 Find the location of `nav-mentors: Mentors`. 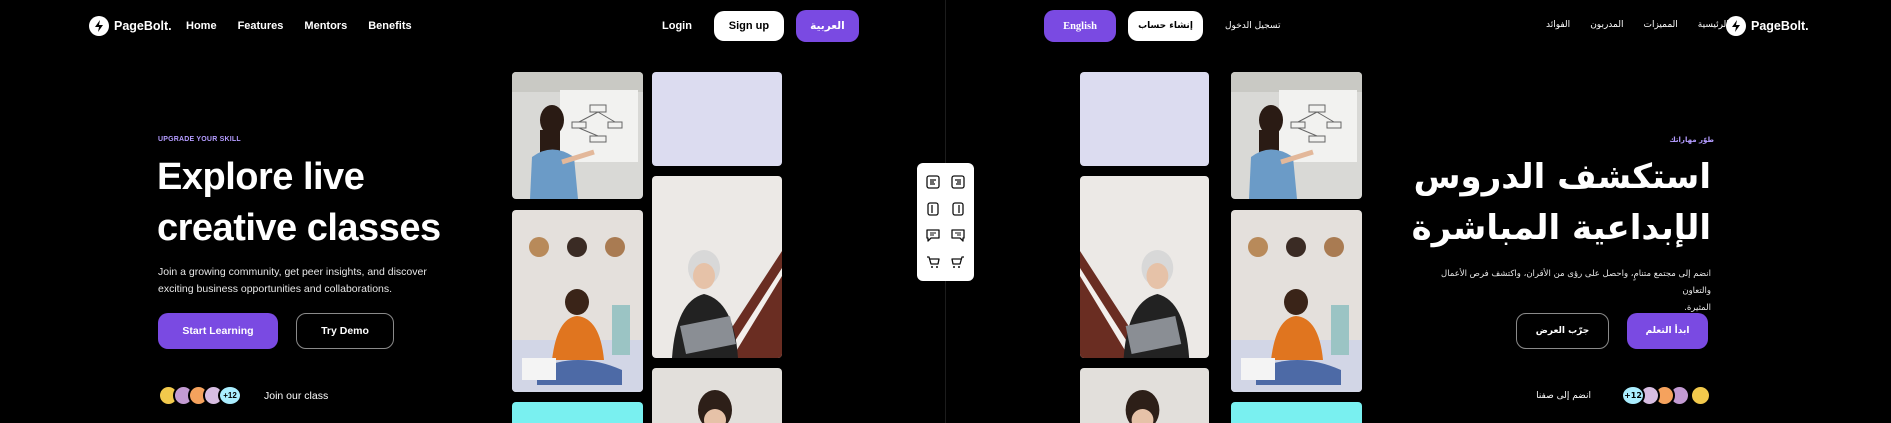

nav-mentors: Mentors is located at coordinates (325, 26).